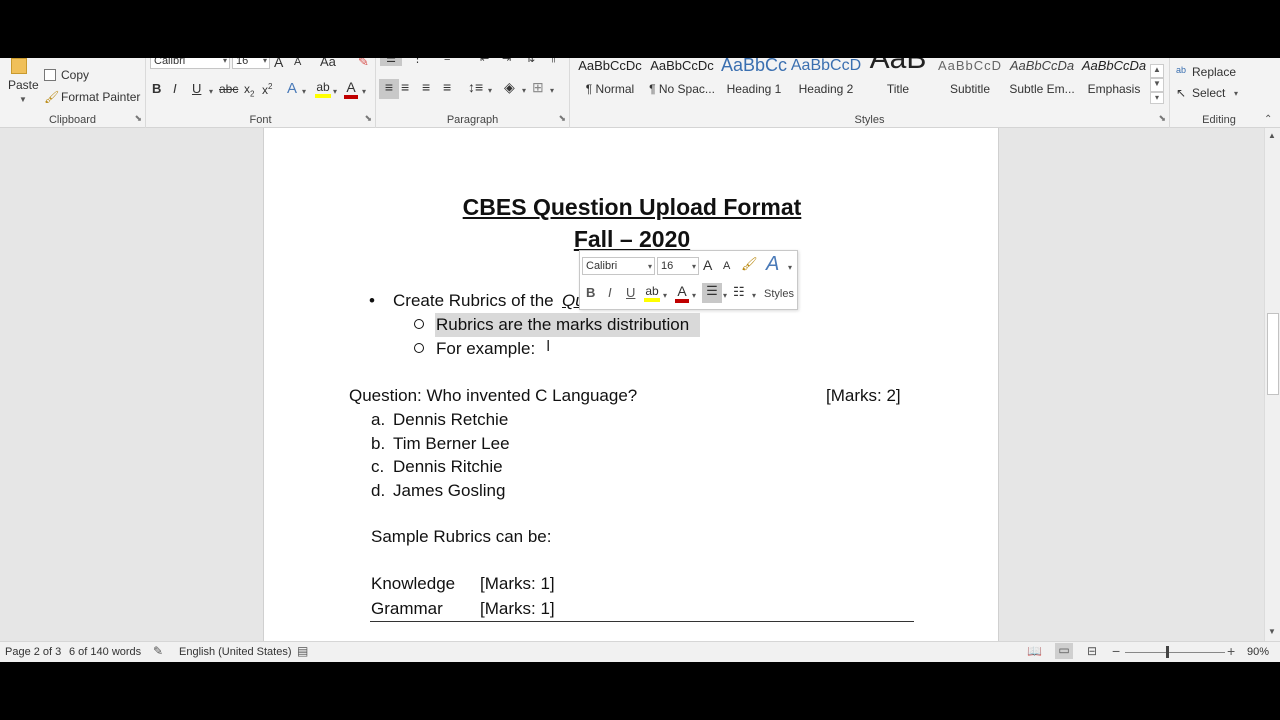 Image resolution: width=1280 pixels, height=720 pixels. Describe the element at coordinates (725, 295) in the screenshot. I see `mini-bullets-caret-icon: ▾` at that location.